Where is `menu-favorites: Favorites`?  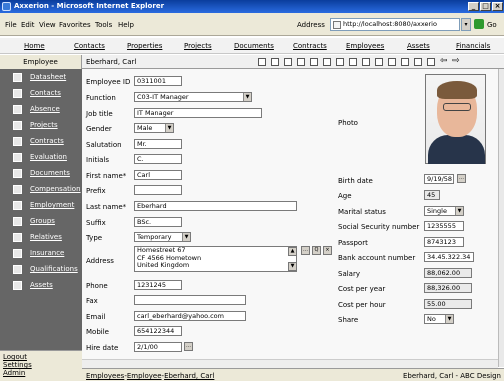 menu-favorites: Favorites is located at coordinates (75, 25).